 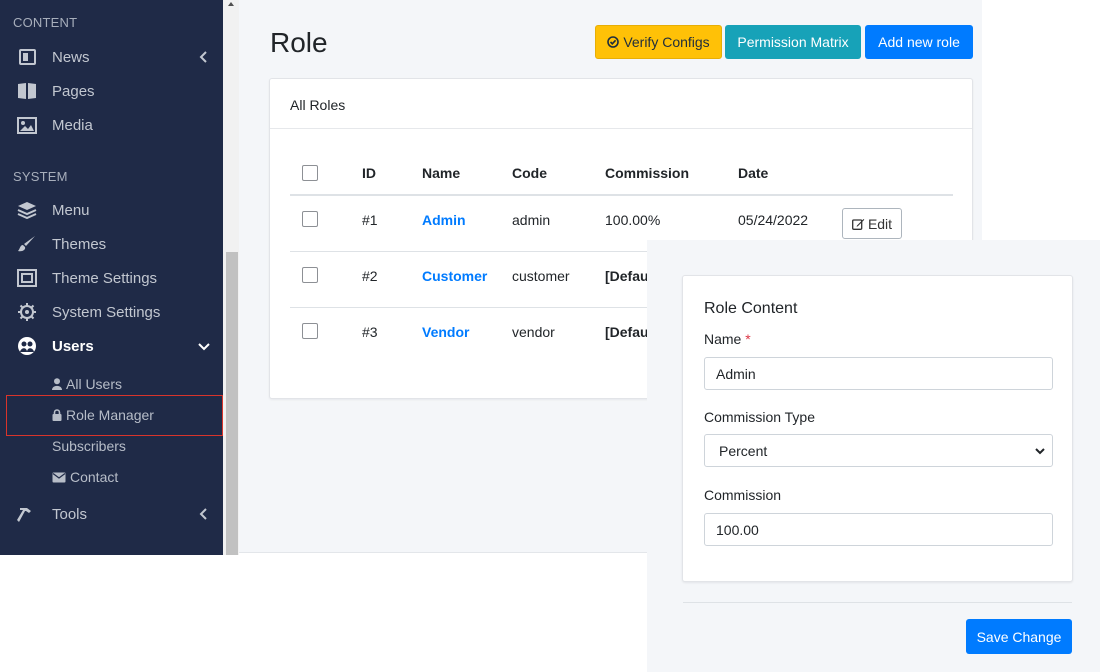 What do you see at coordinates (877, 602) in the screenshot?
I see `panel-divider` at bounding box center [877, 602].